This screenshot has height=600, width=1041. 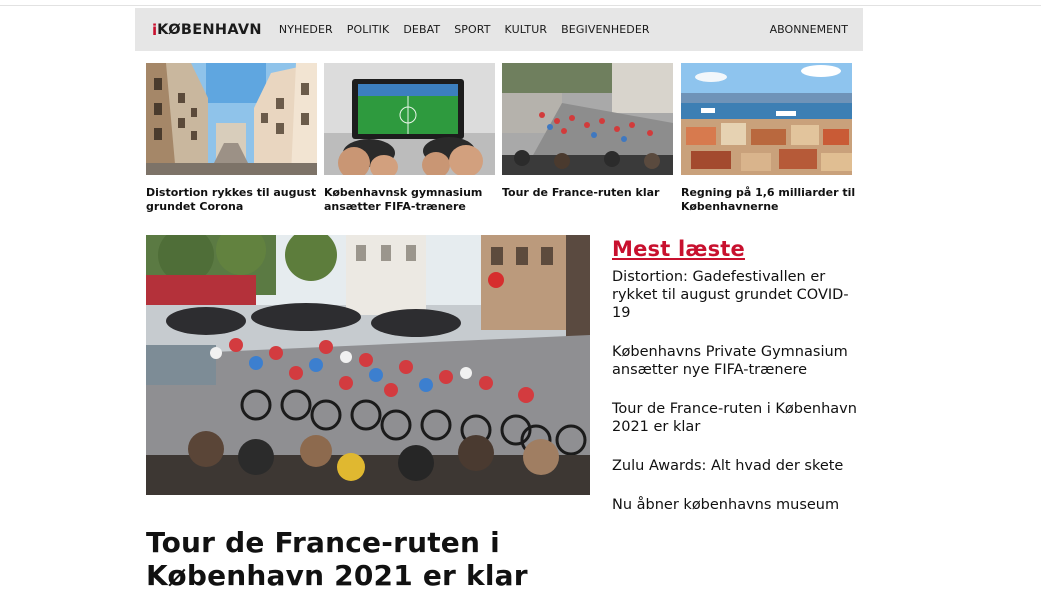 I want to click on harbor-city-photo, so click(x=766, y=119).